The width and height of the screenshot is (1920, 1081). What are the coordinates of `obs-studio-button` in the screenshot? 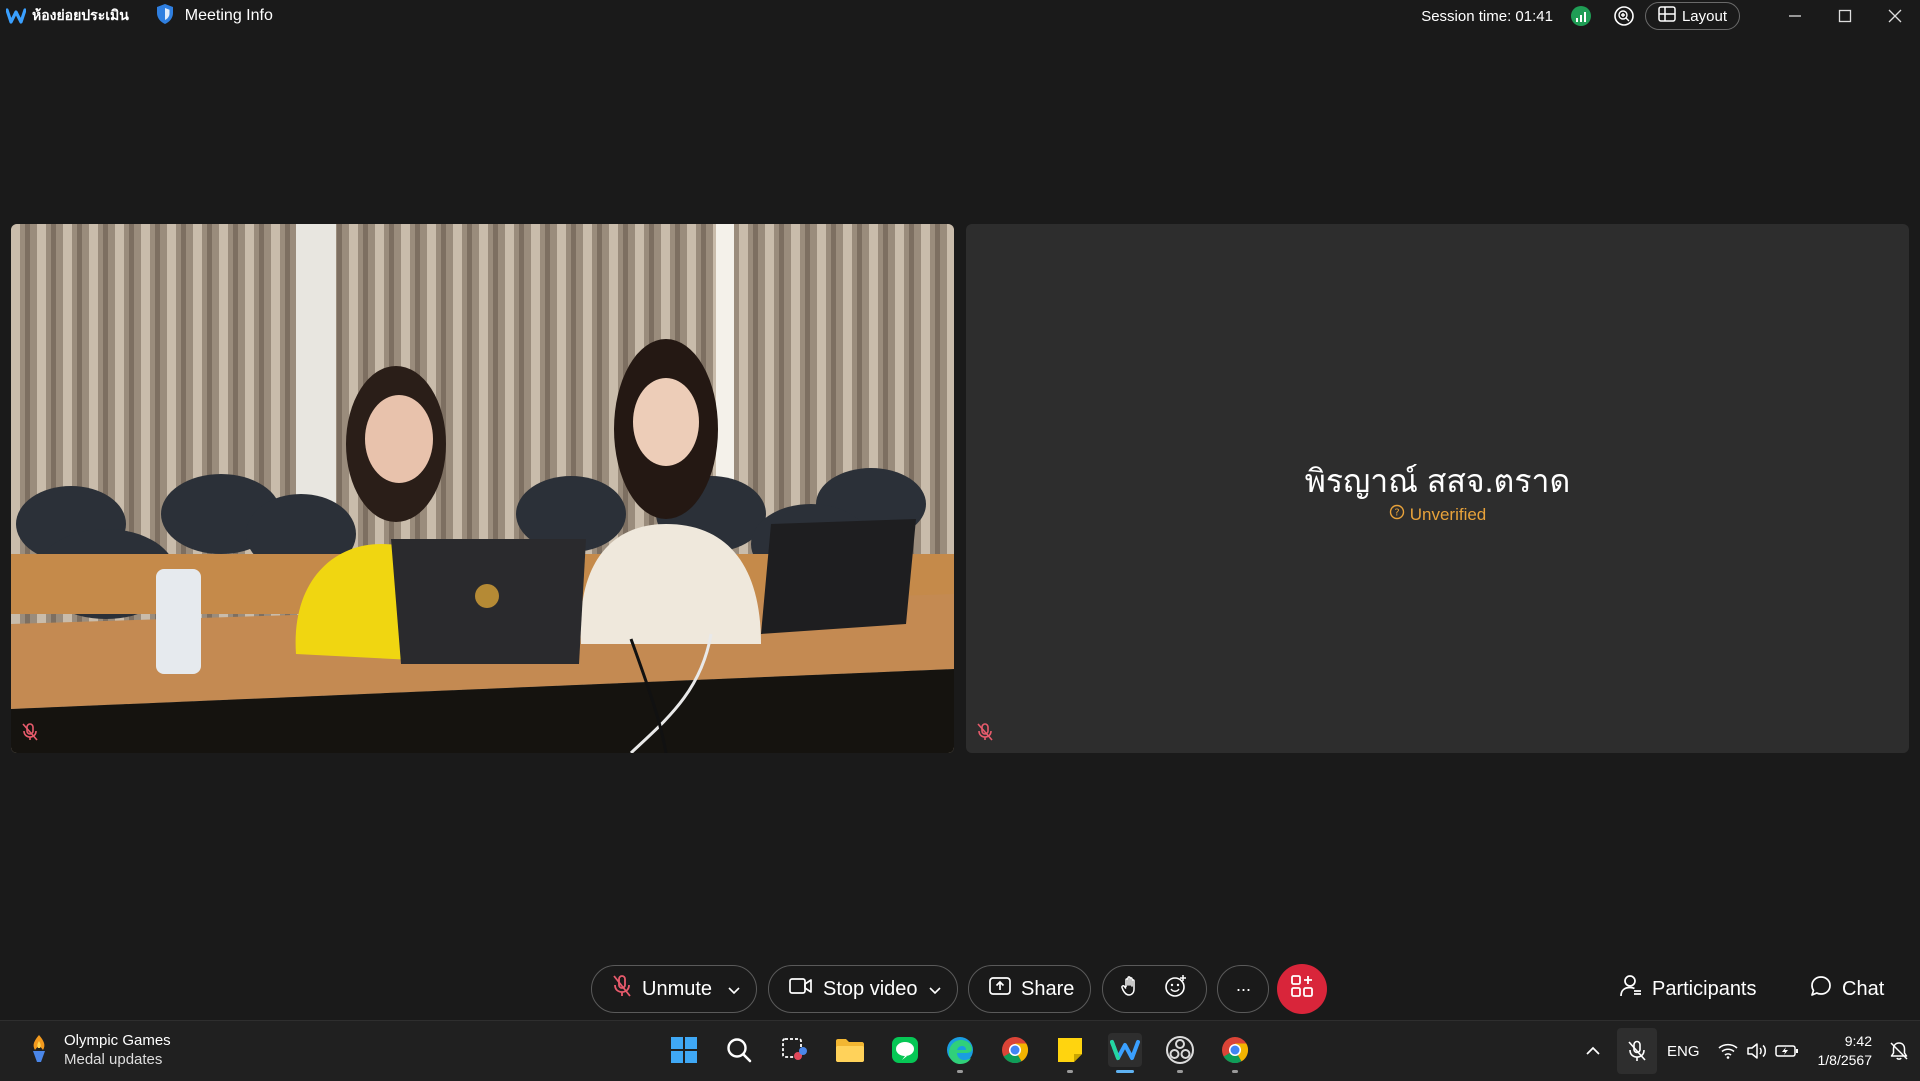 It's located at (1180, 1053).